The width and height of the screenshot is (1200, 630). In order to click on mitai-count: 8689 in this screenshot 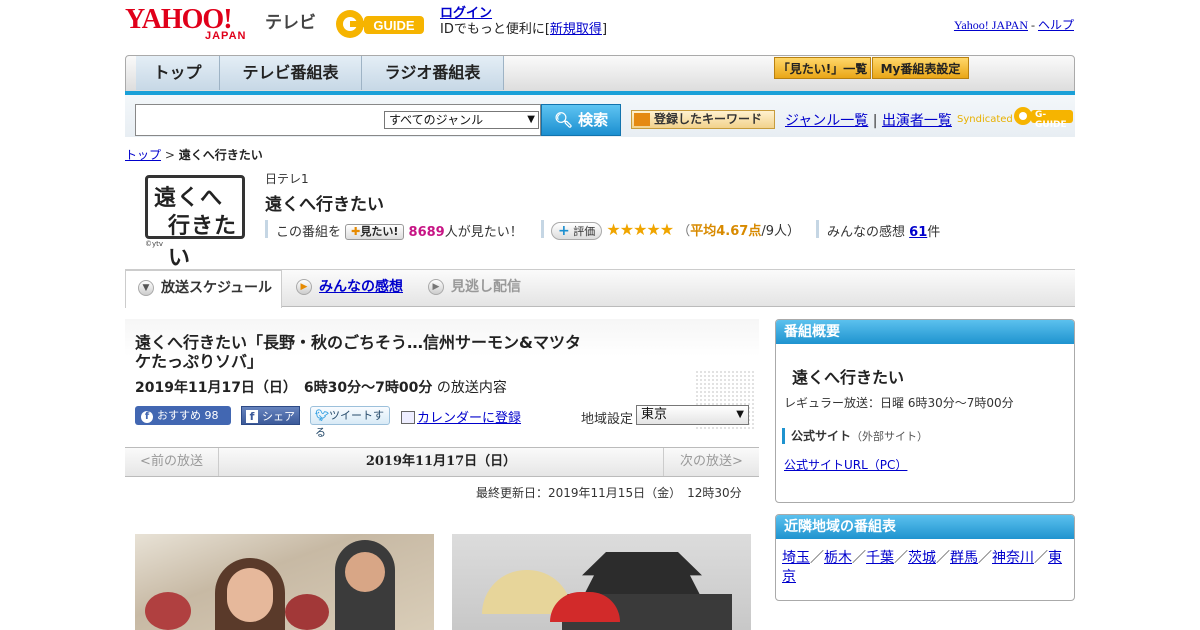, I will do `click(426, 232)`.